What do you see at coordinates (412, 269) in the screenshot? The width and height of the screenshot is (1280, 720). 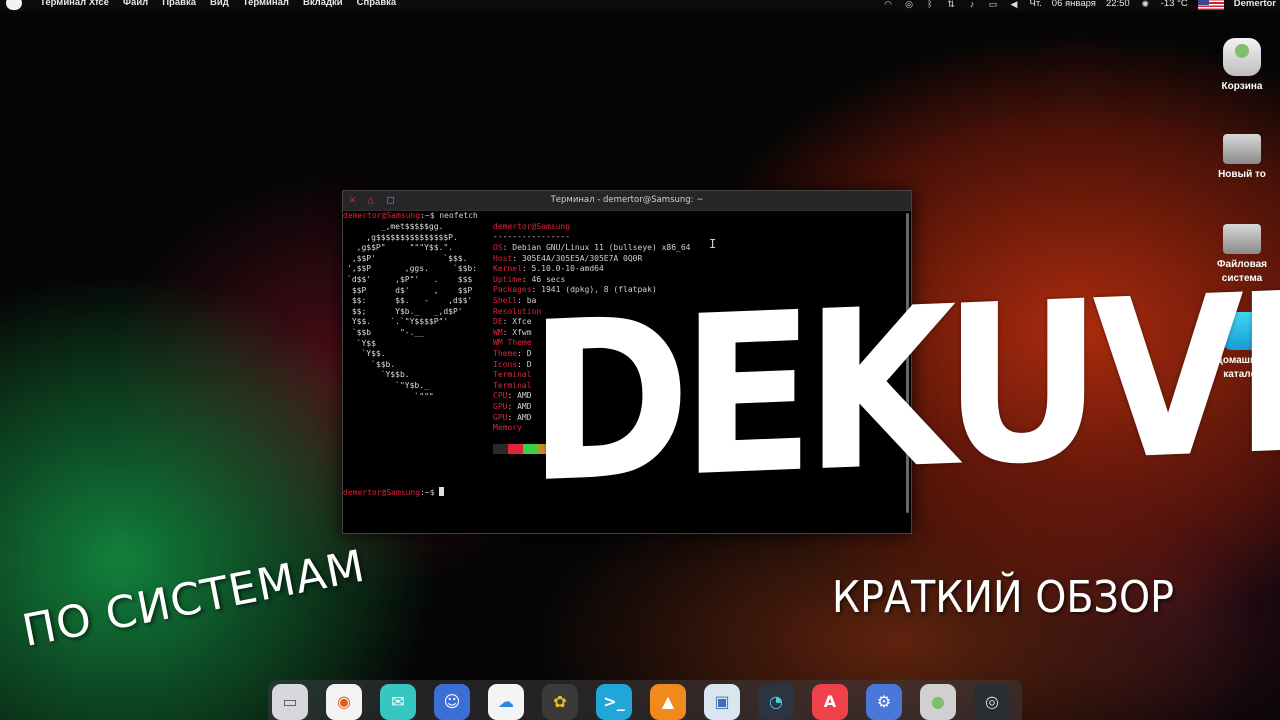 I see `logo-line: ',$$P ,ggs. `$$b:` at bounding box center [412, 269].